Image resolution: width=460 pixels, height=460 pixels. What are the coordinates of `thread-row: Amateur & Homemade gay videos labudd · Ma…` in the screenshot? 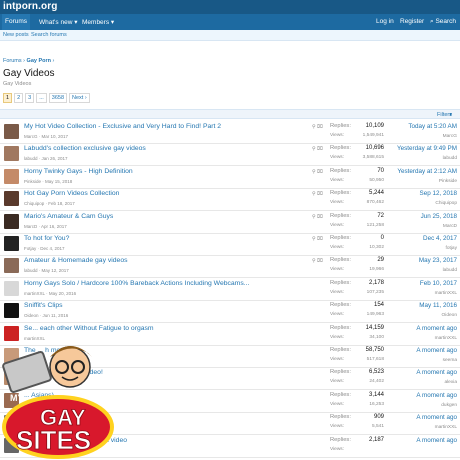 It's located at (230, 266).